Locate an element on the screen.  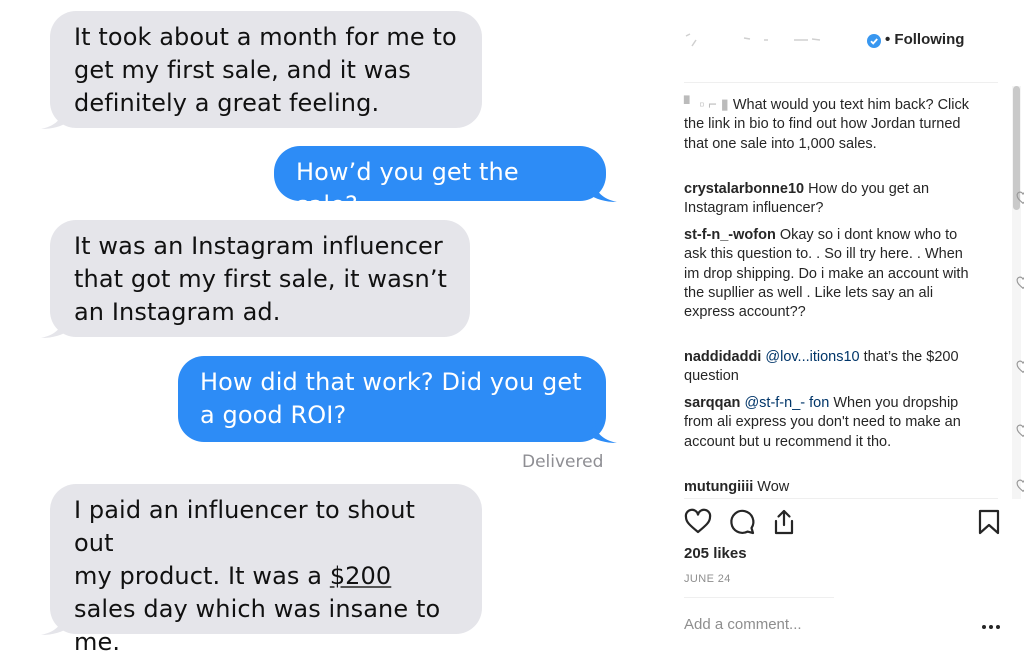
post-date: JUNE 24 is located at coordinates (707, 579).